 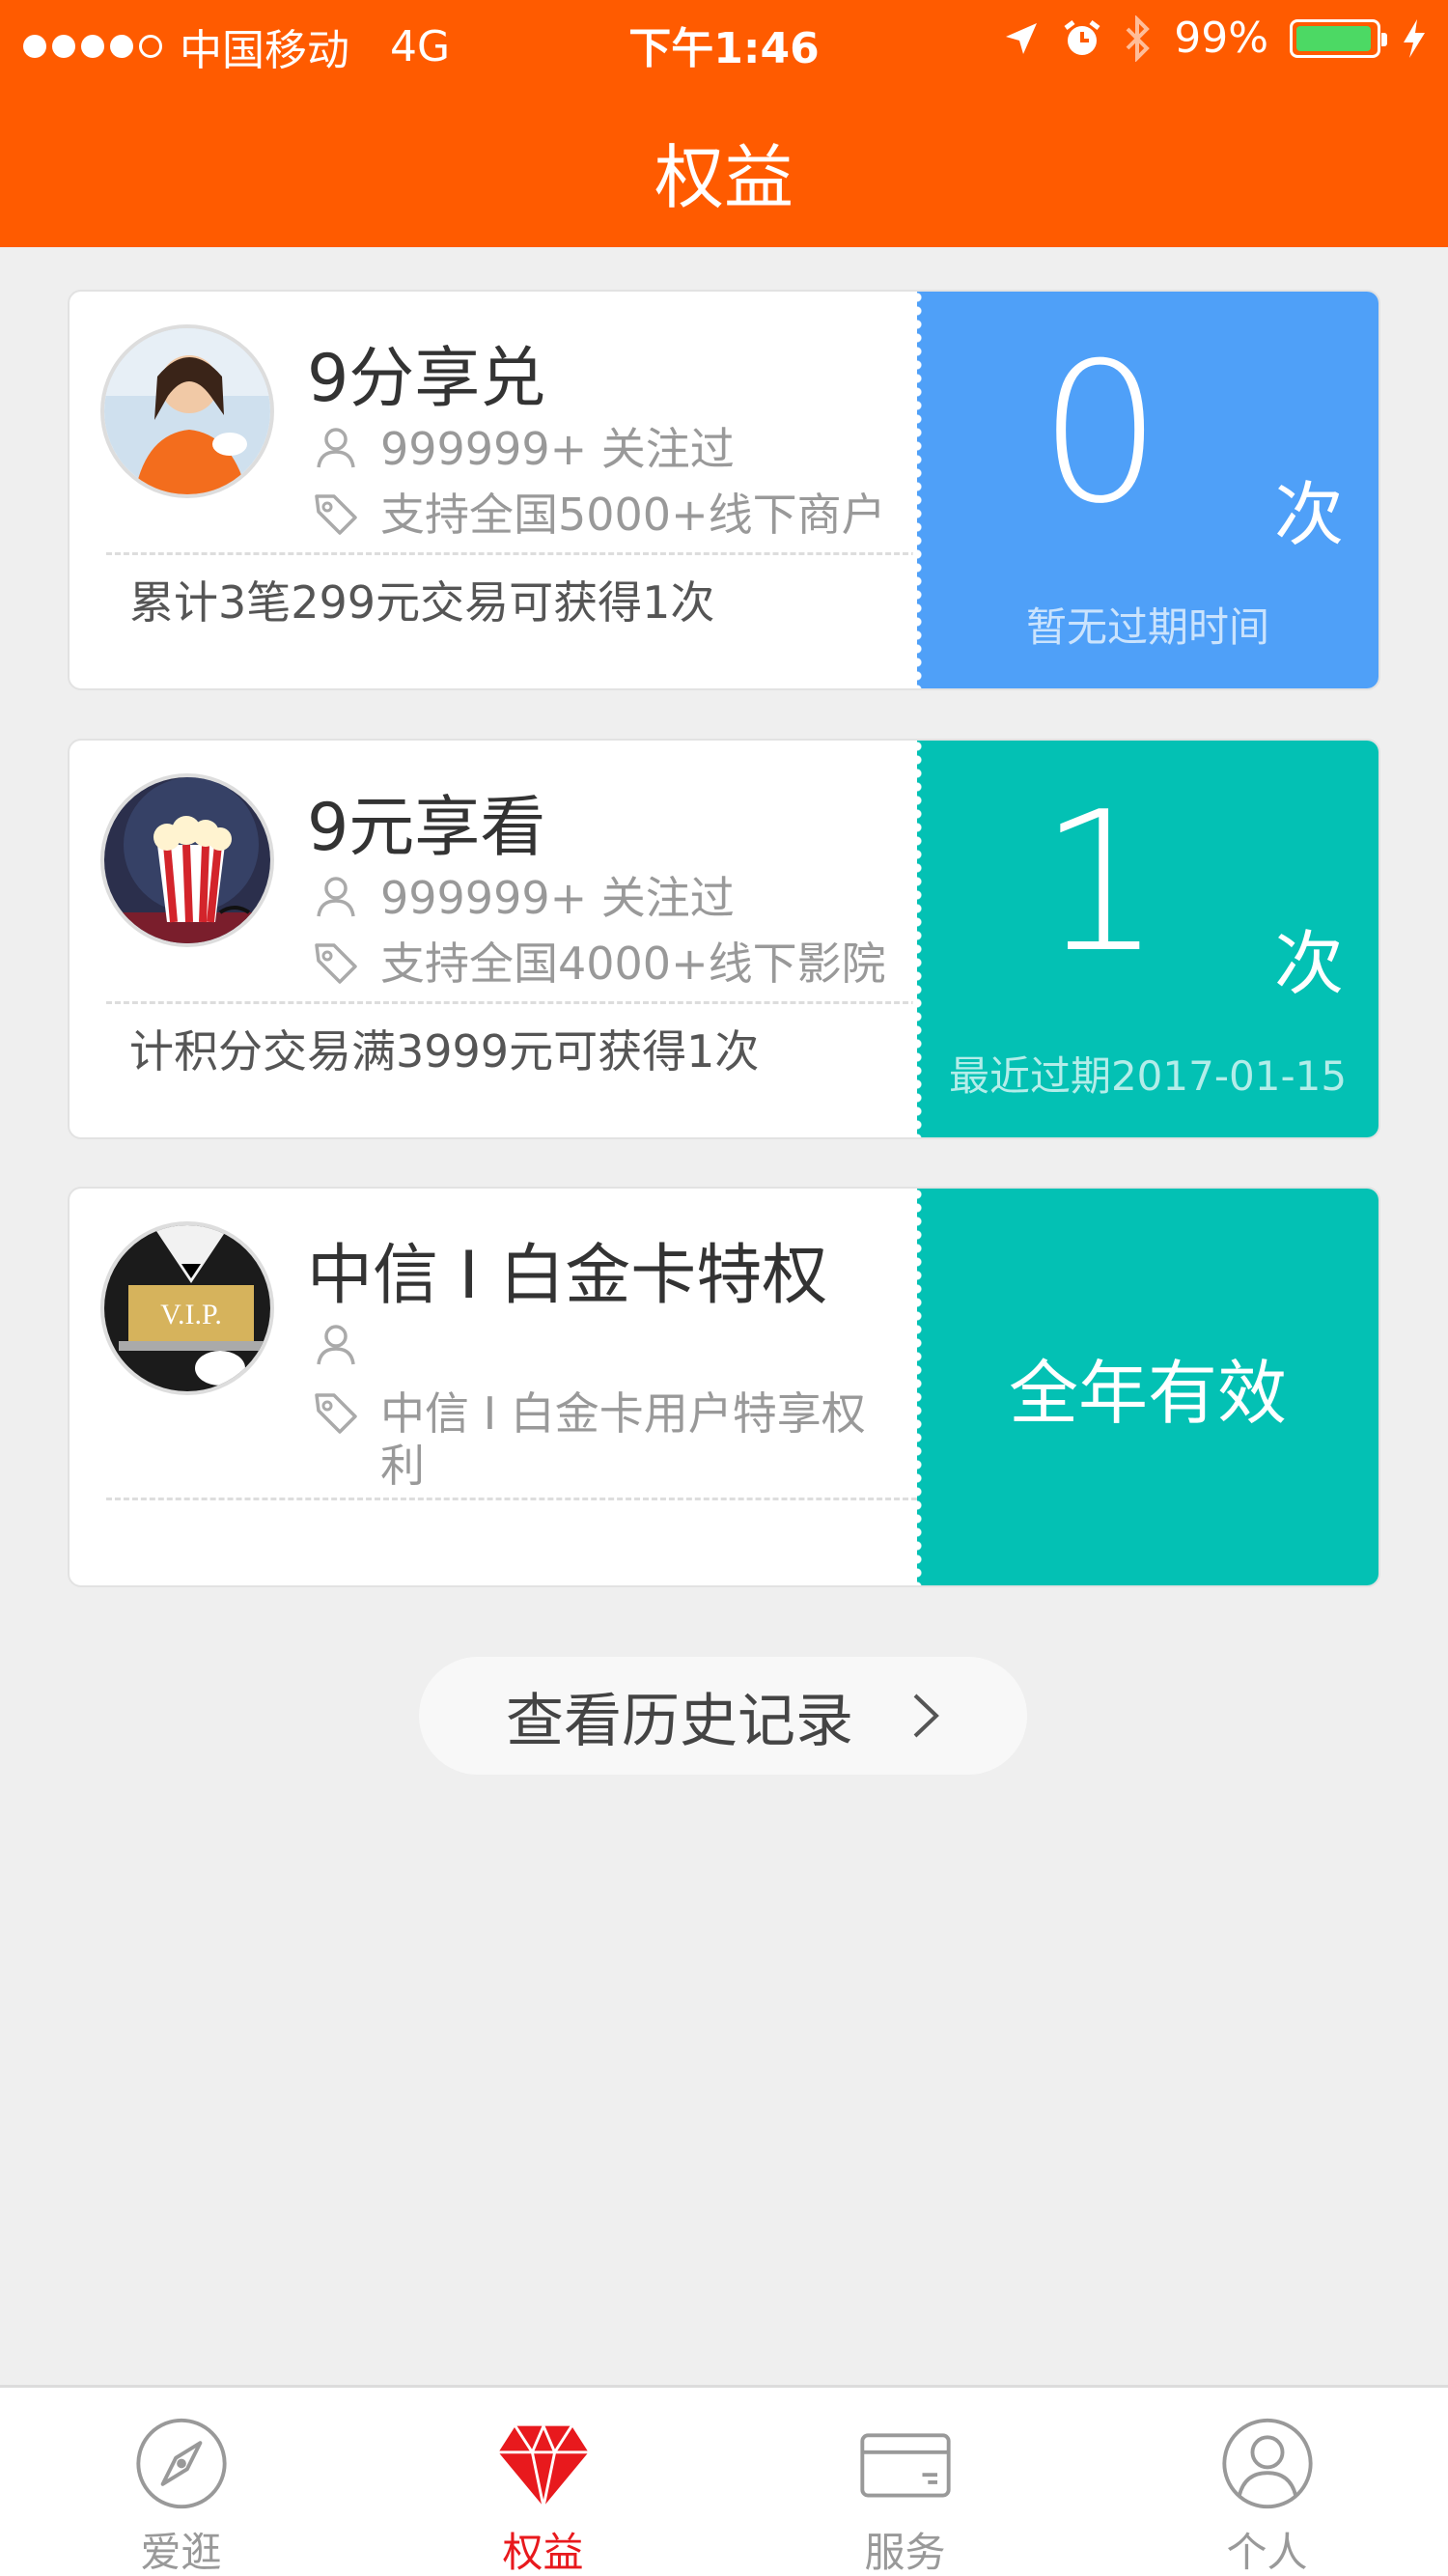 What do you see at coordinates (724, 124) in the screenshot?
I see `header: 中国移动 4G 下午1:46 99% 权益` at bounding box center [724, 124].